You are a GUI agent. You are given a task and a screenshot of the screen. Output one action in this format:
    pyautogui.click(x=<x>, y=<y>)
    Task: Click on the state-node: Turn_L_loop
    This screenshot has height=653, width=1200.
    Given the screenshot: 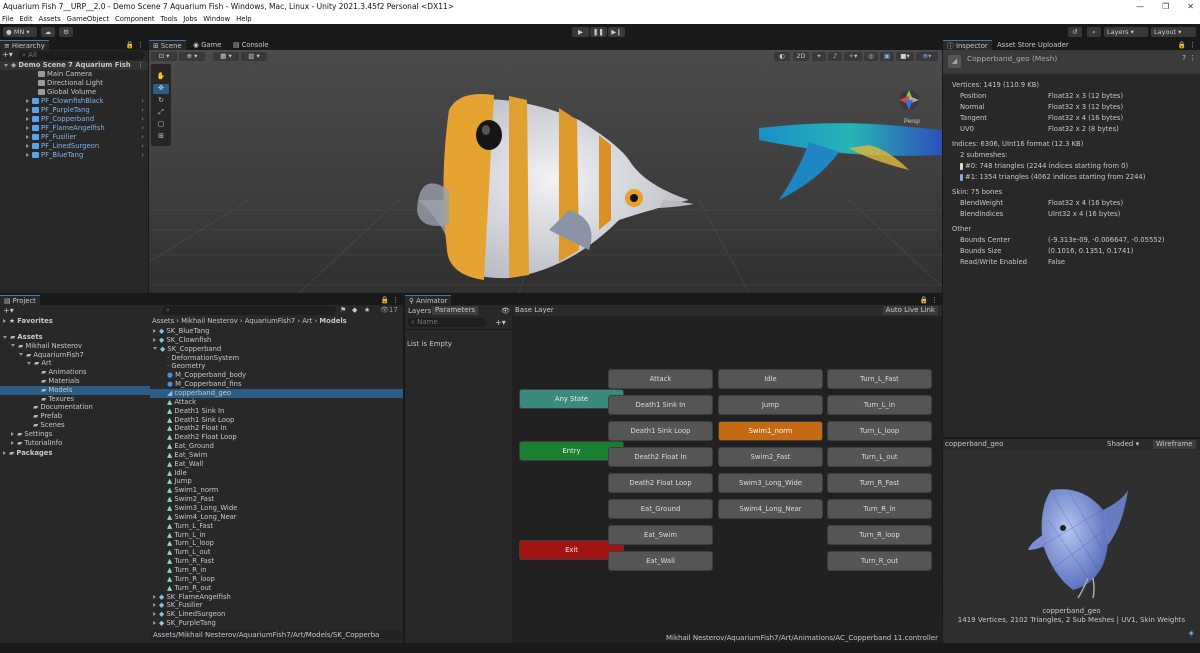 What is the action you would take?
    pyautogui.click(x=879, y=431)
    